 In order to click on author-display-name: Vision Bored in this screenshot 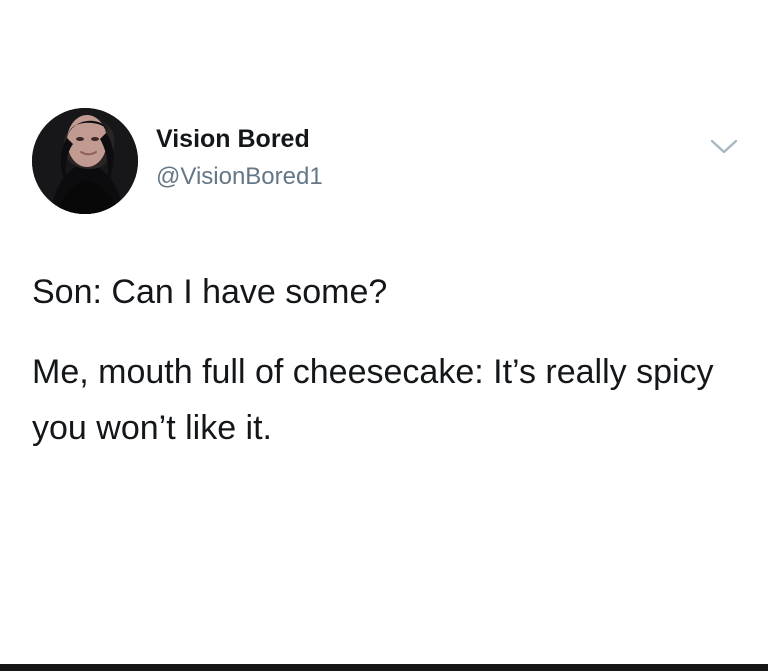, I will do `click(233, 139)`.